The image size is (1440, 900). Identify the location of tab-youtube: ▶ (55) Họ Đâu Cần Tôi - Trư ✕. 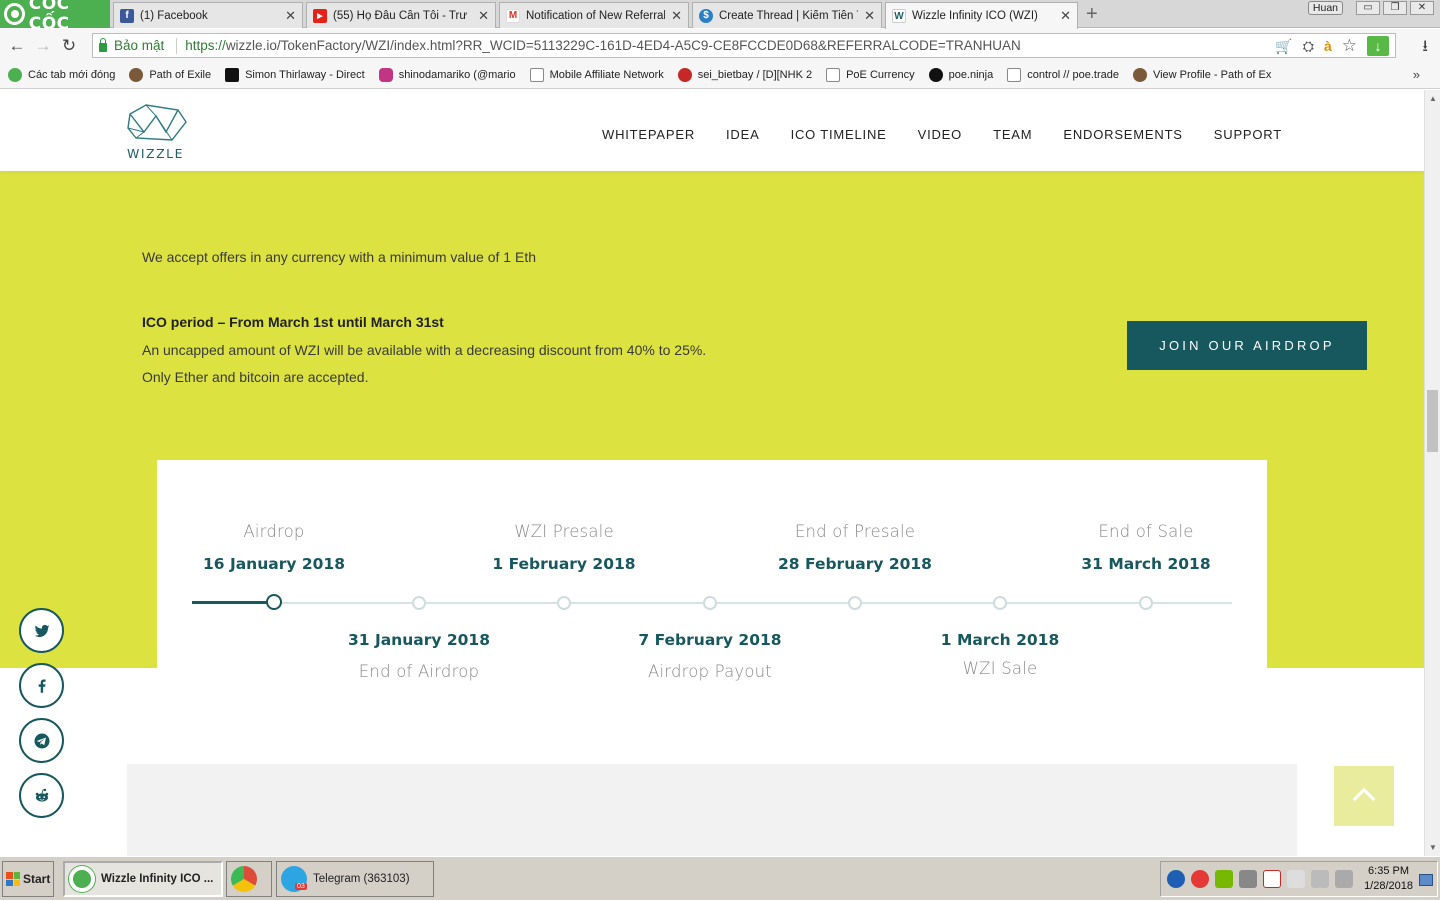
(401, 15).